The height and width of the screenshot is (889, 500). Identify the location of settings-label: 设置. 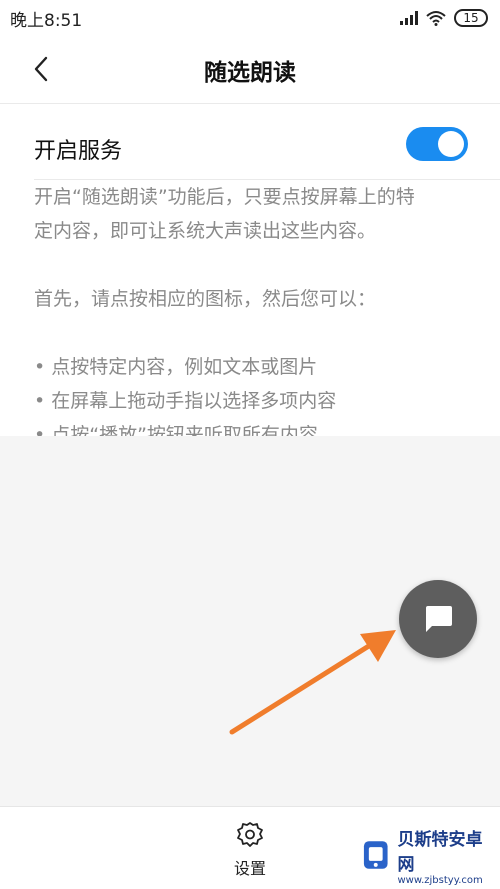
(249, 868).